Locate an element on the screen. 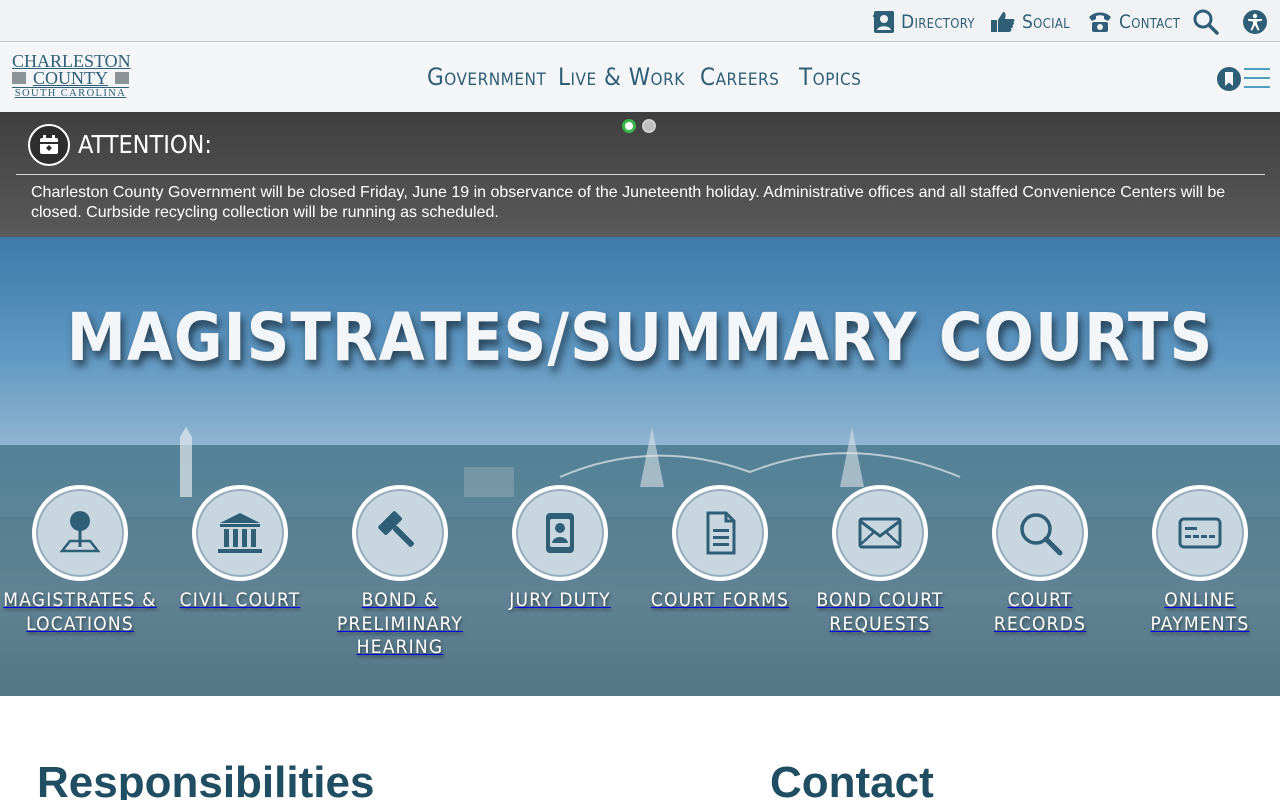 The height and width of the screenshot is (800, 1280). bookmark-icon is located at coordinates (1229, 79).